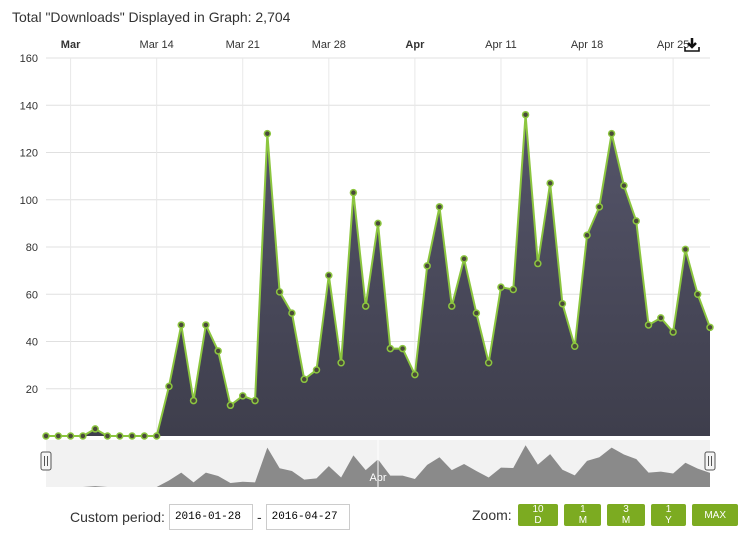 This screenshot has width=738, height=540. Describe the element at coordinates (29, 106) in the screenshot. I see `y-tick-label: 140` at that location.